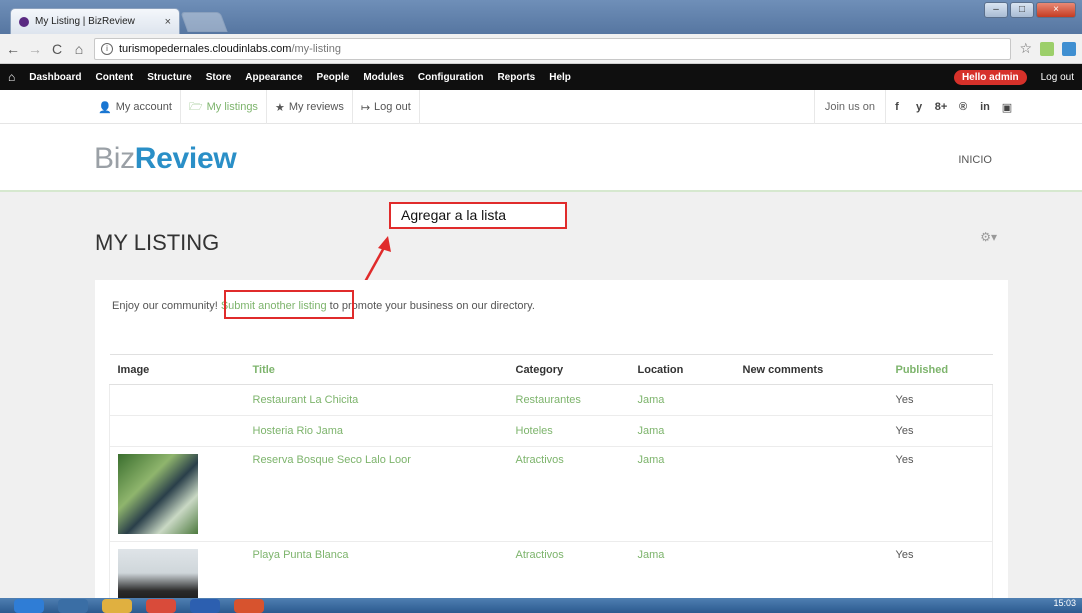  Describe the element at coordinates (158, 494) in the screenshot. I see `listing-thumbnail` at that location.